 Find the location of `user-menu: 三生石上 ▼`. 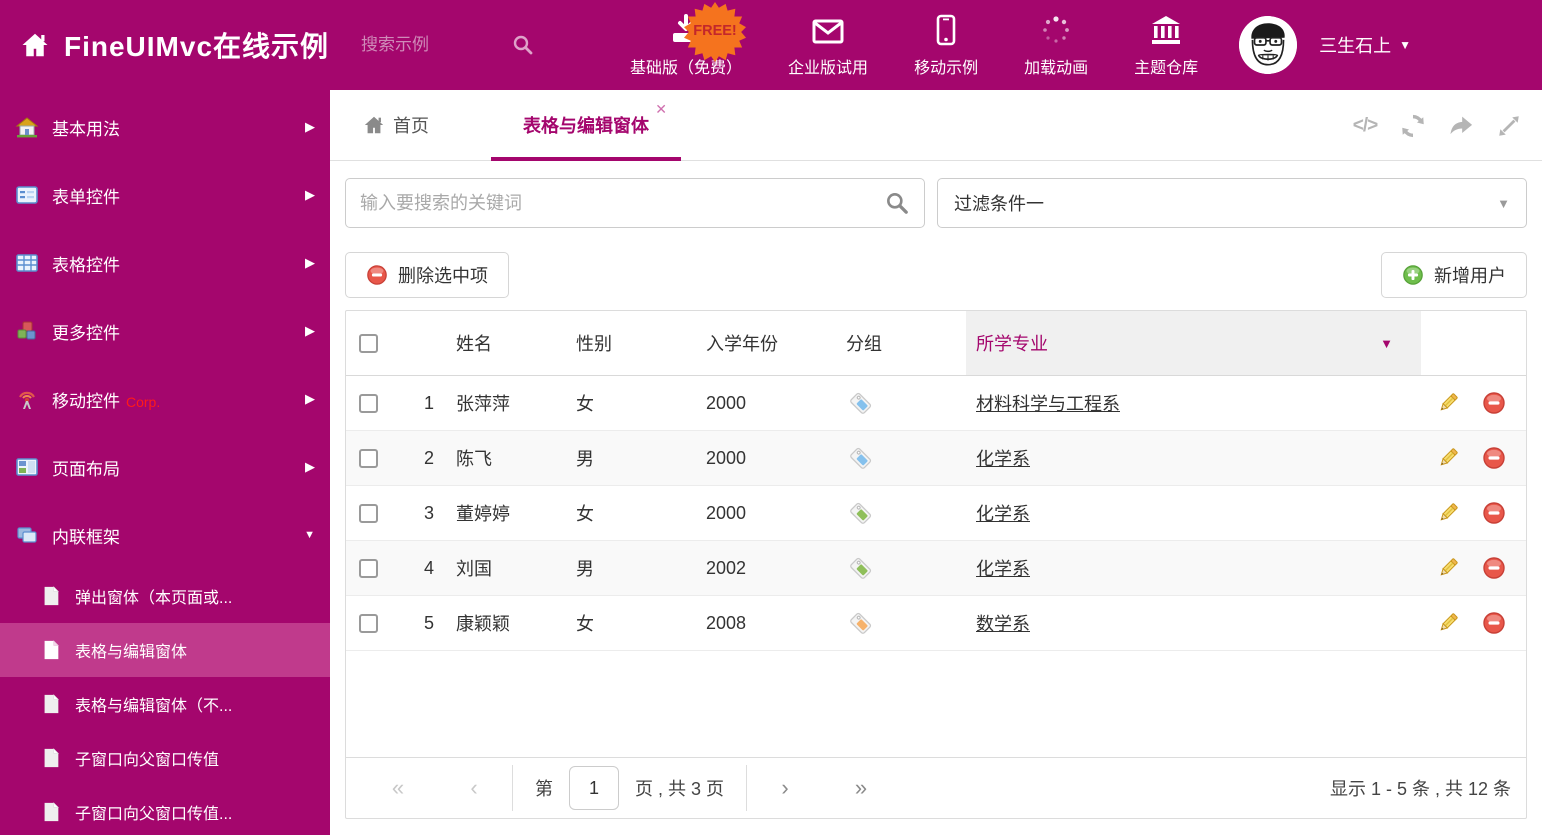

user-menu: 三生石上 ▼ is located at coordinates (1325, 45).